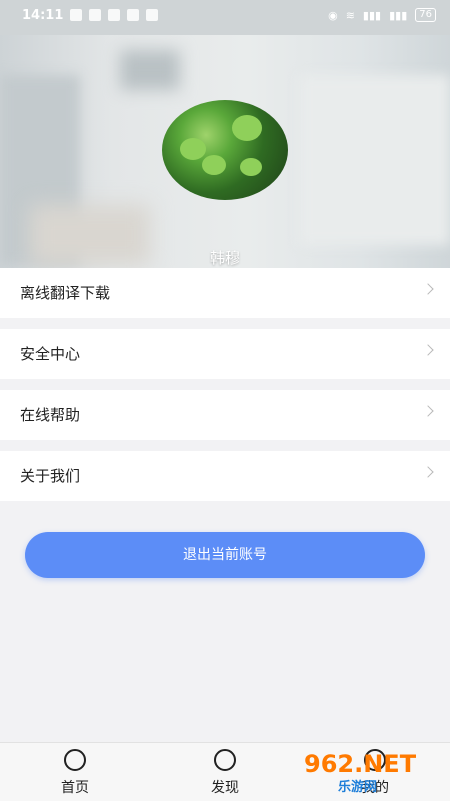 The image size is (450, 801). Describe the element at coordinates (360, 764) in the screenshot. I see `watermark-logo: 962.NET` at that location.